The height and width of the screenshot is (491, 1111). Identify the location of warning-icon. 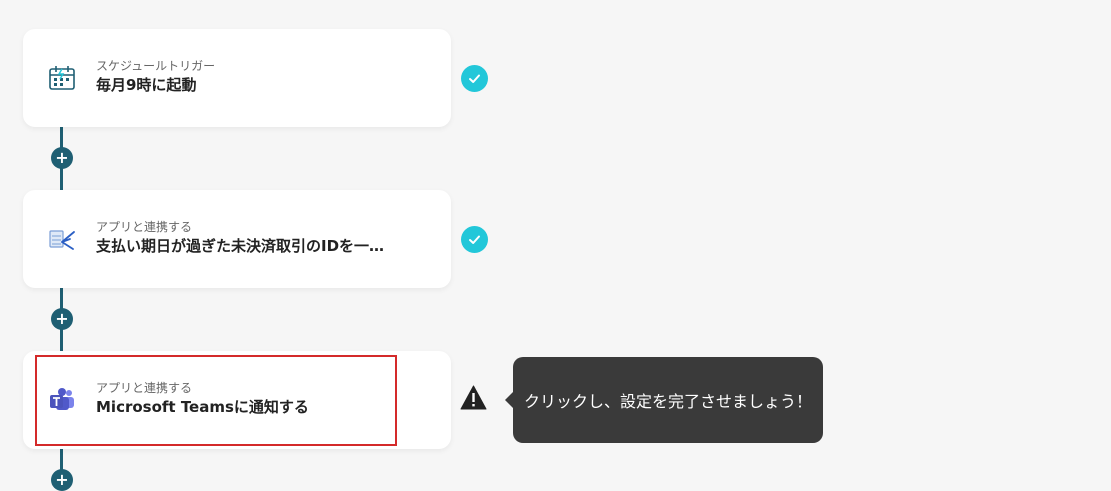
(473, 397).